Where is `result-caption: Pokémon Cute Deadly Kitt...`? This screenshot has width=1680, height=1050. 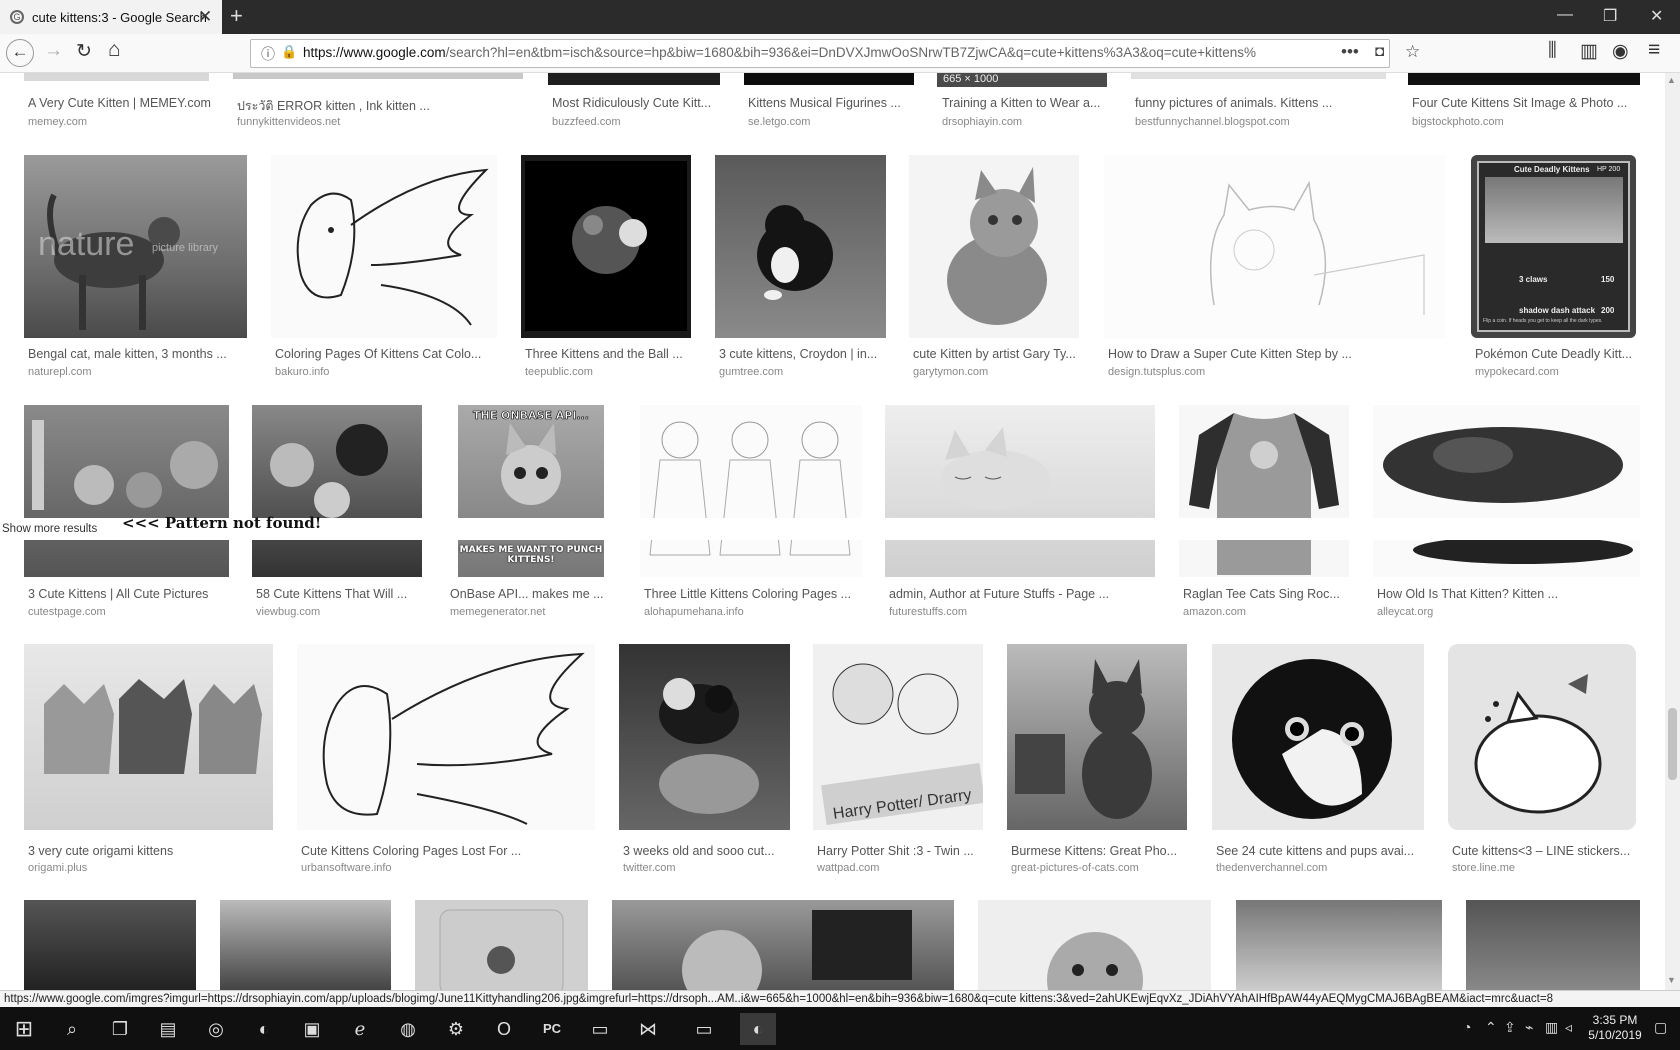
result-caption: Pokémon Cute Deadly Kitt... is located at coordinates (1557, 354).